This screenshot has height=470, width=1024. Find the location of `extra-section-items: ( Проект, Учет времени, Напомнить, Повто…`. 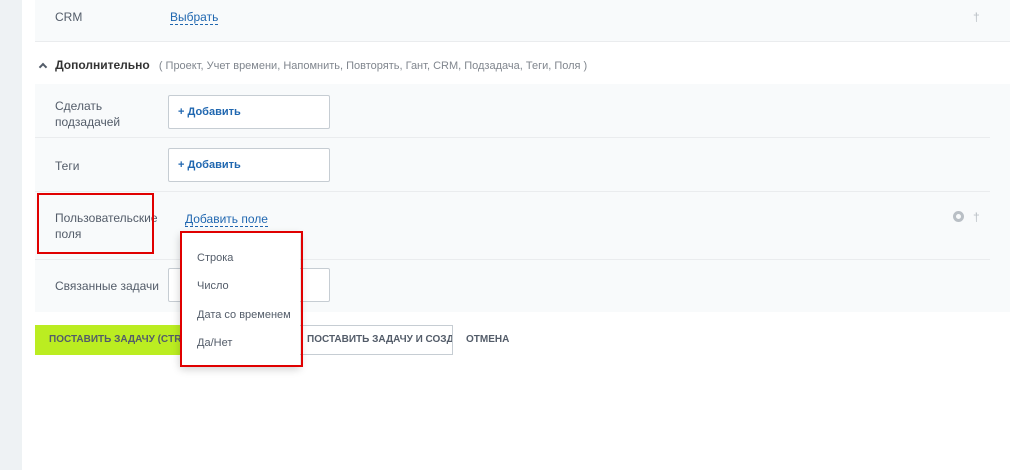

extra-section-items: ( Проект, Учет времени, Напомнить, Повто… is located at coordinates (373, 66).